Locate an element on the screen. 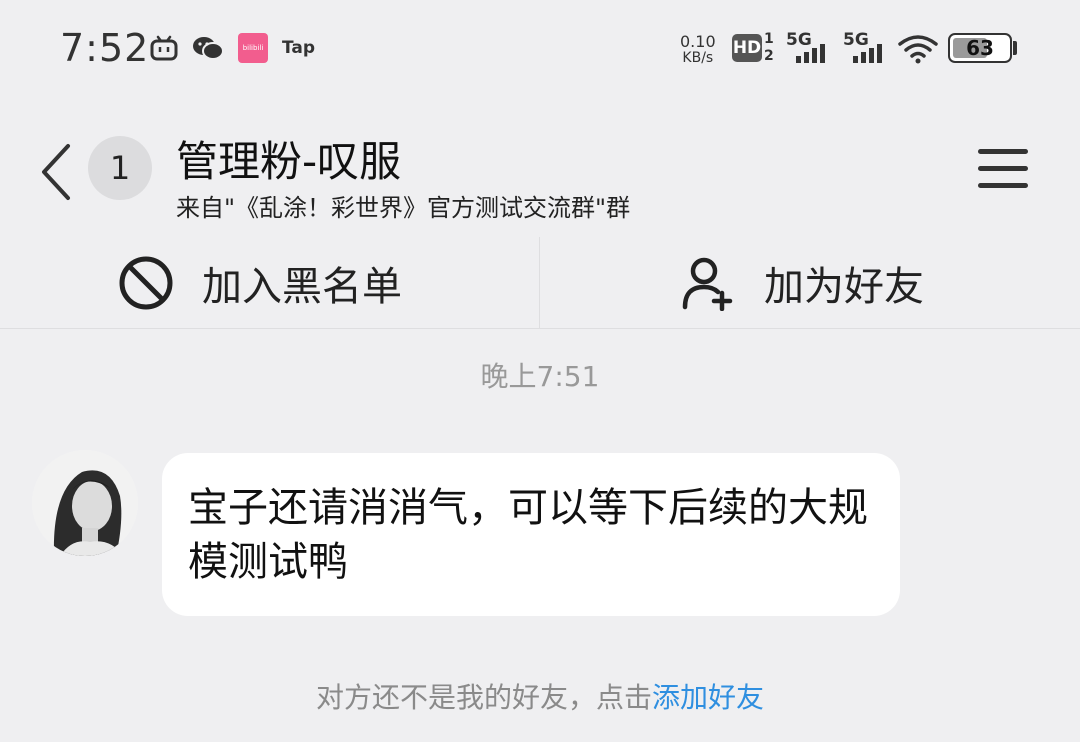 This screenshot has width=1080, height=742. block-button: 加入黑名单 is located at coordinates (260, 282).